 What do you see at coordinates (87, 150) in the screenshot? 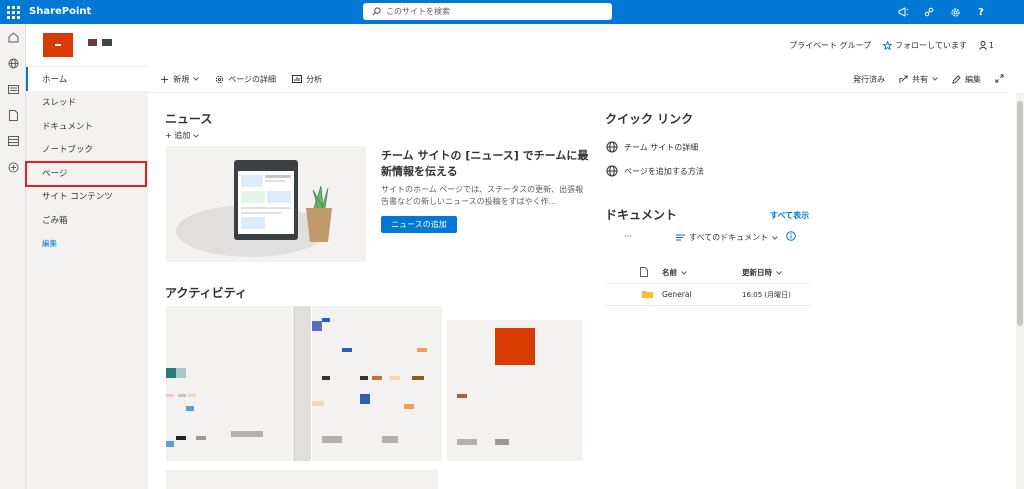
I see `nav-item-notebook: ノートブック` at bounding box center [87, 150].